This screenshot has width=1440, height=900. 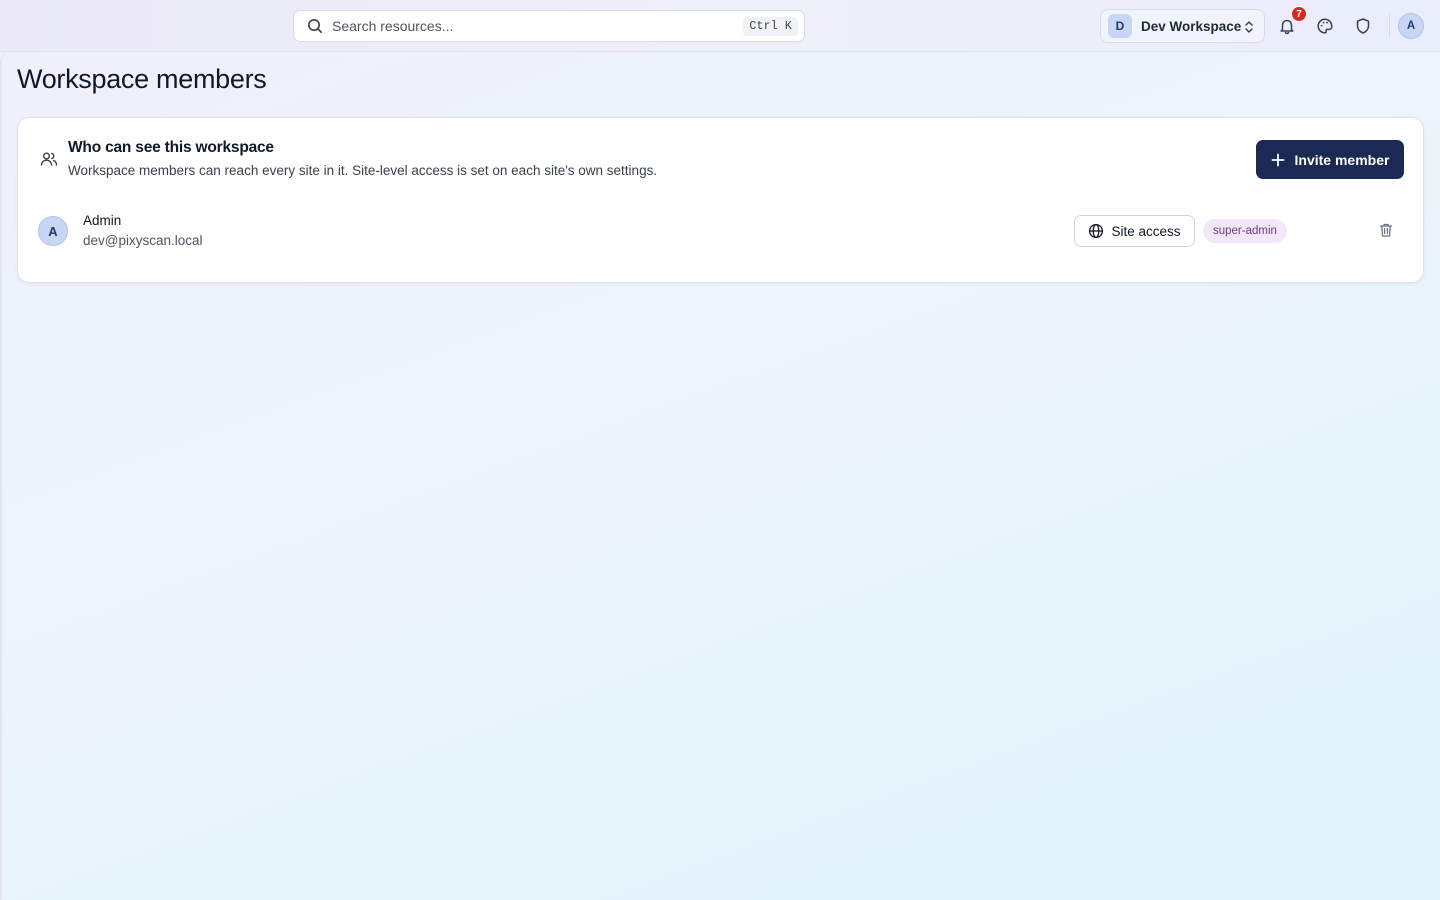 I want to click on workspace-name: Dev Workspace, so click(x=1191, y=26).